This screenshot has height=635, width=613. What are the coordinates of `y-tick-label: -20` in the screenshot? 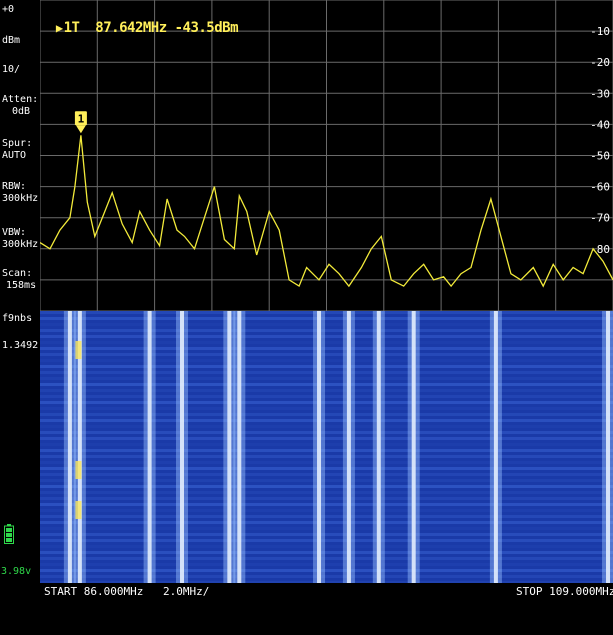 It's located at (600, 62).